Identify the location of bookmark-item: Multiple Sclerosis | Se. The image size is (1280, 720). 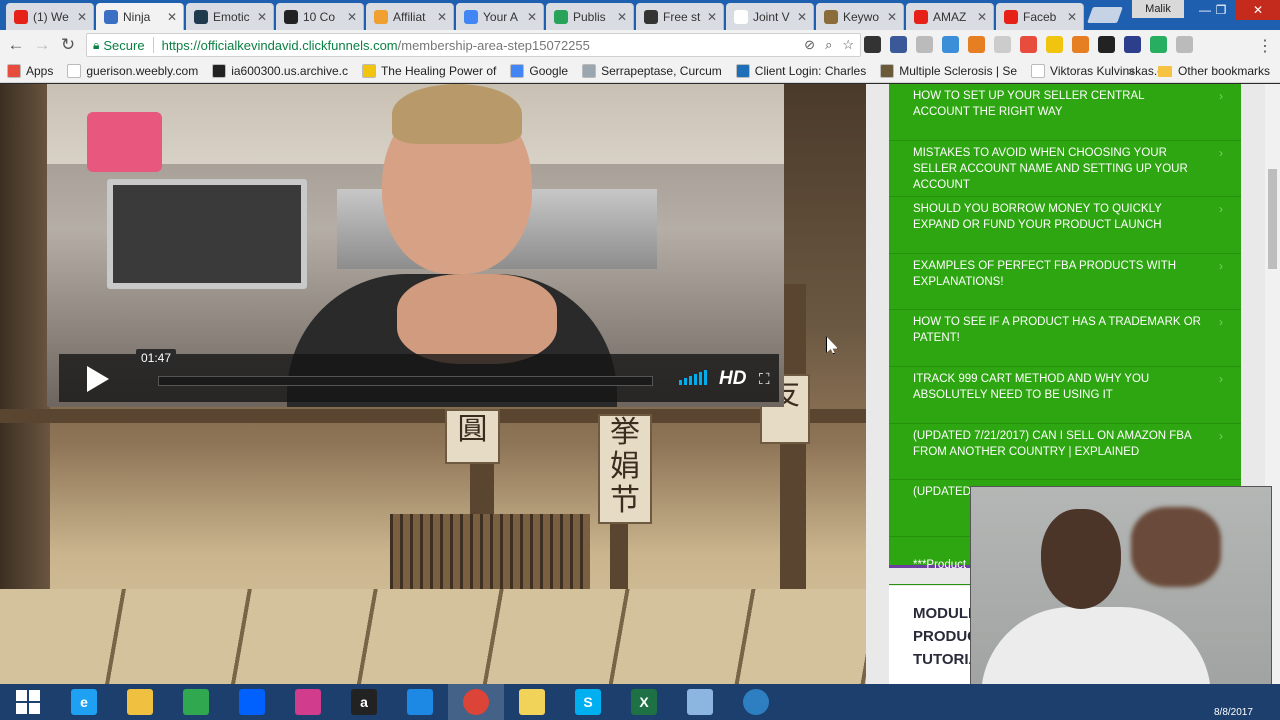
(948, 71).